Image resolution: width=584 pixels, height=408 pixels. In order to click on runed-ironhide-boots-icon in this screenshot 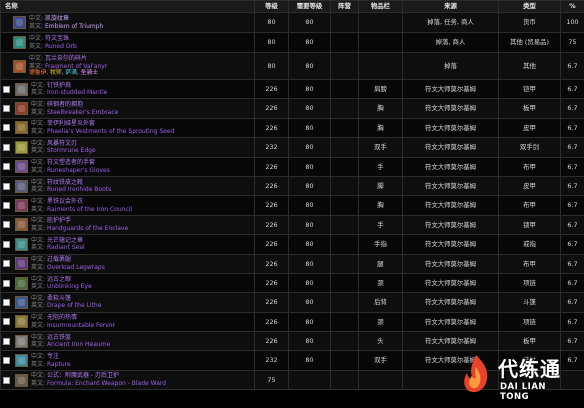, I will do `click(21, 186)`.